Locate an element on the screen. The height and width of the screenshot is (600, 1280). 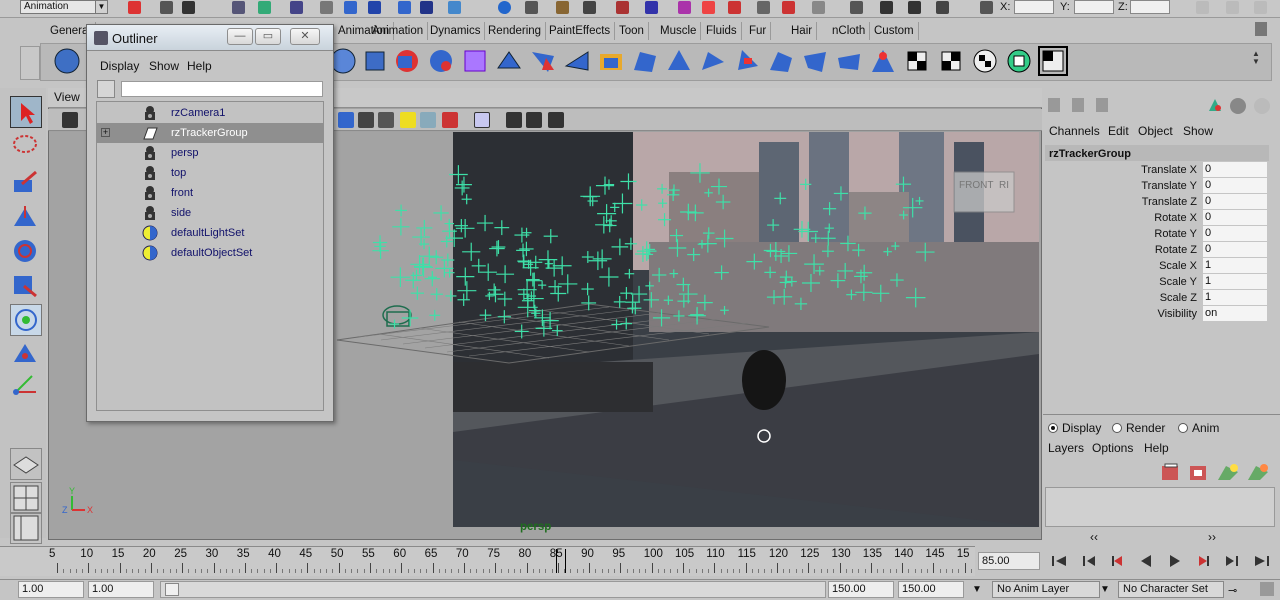
shelf-tab-painteffects: PaintEffects is located at coordinates (580, 31).